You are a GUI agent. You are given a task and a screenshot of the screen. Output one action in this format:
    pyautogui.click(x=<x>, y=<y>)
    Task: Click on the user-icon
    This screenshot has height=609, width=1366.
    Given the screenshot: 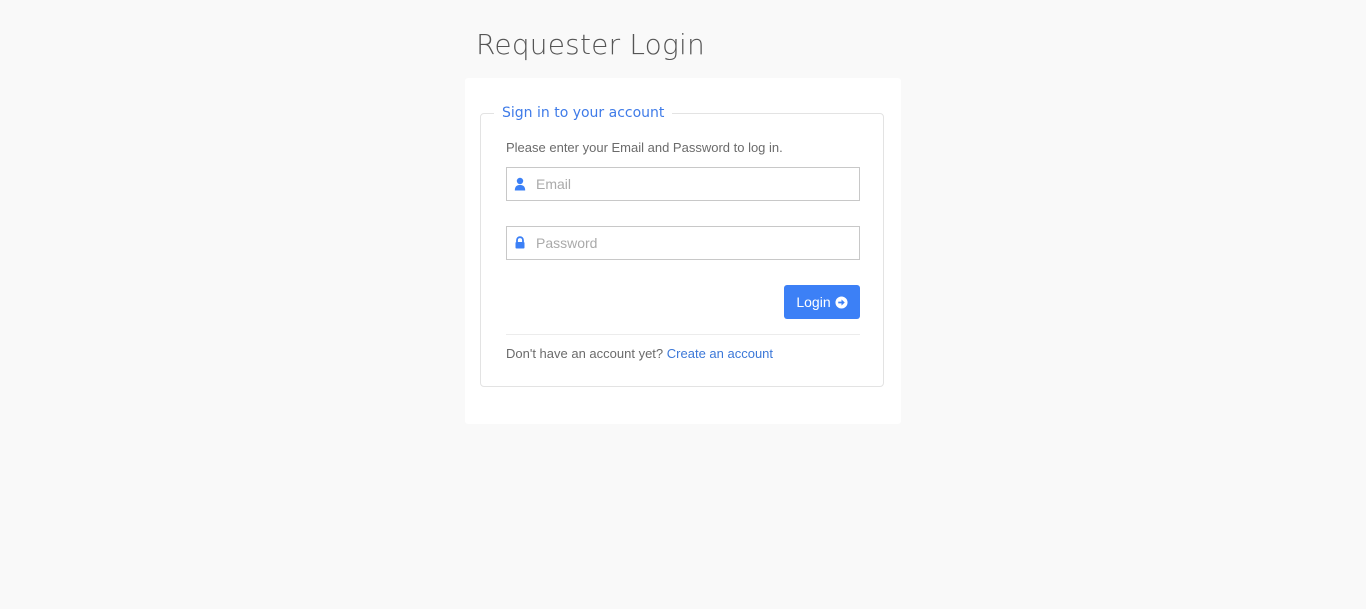 What is the action you would take?
    pyautogui.click(x=520, y=184)
    